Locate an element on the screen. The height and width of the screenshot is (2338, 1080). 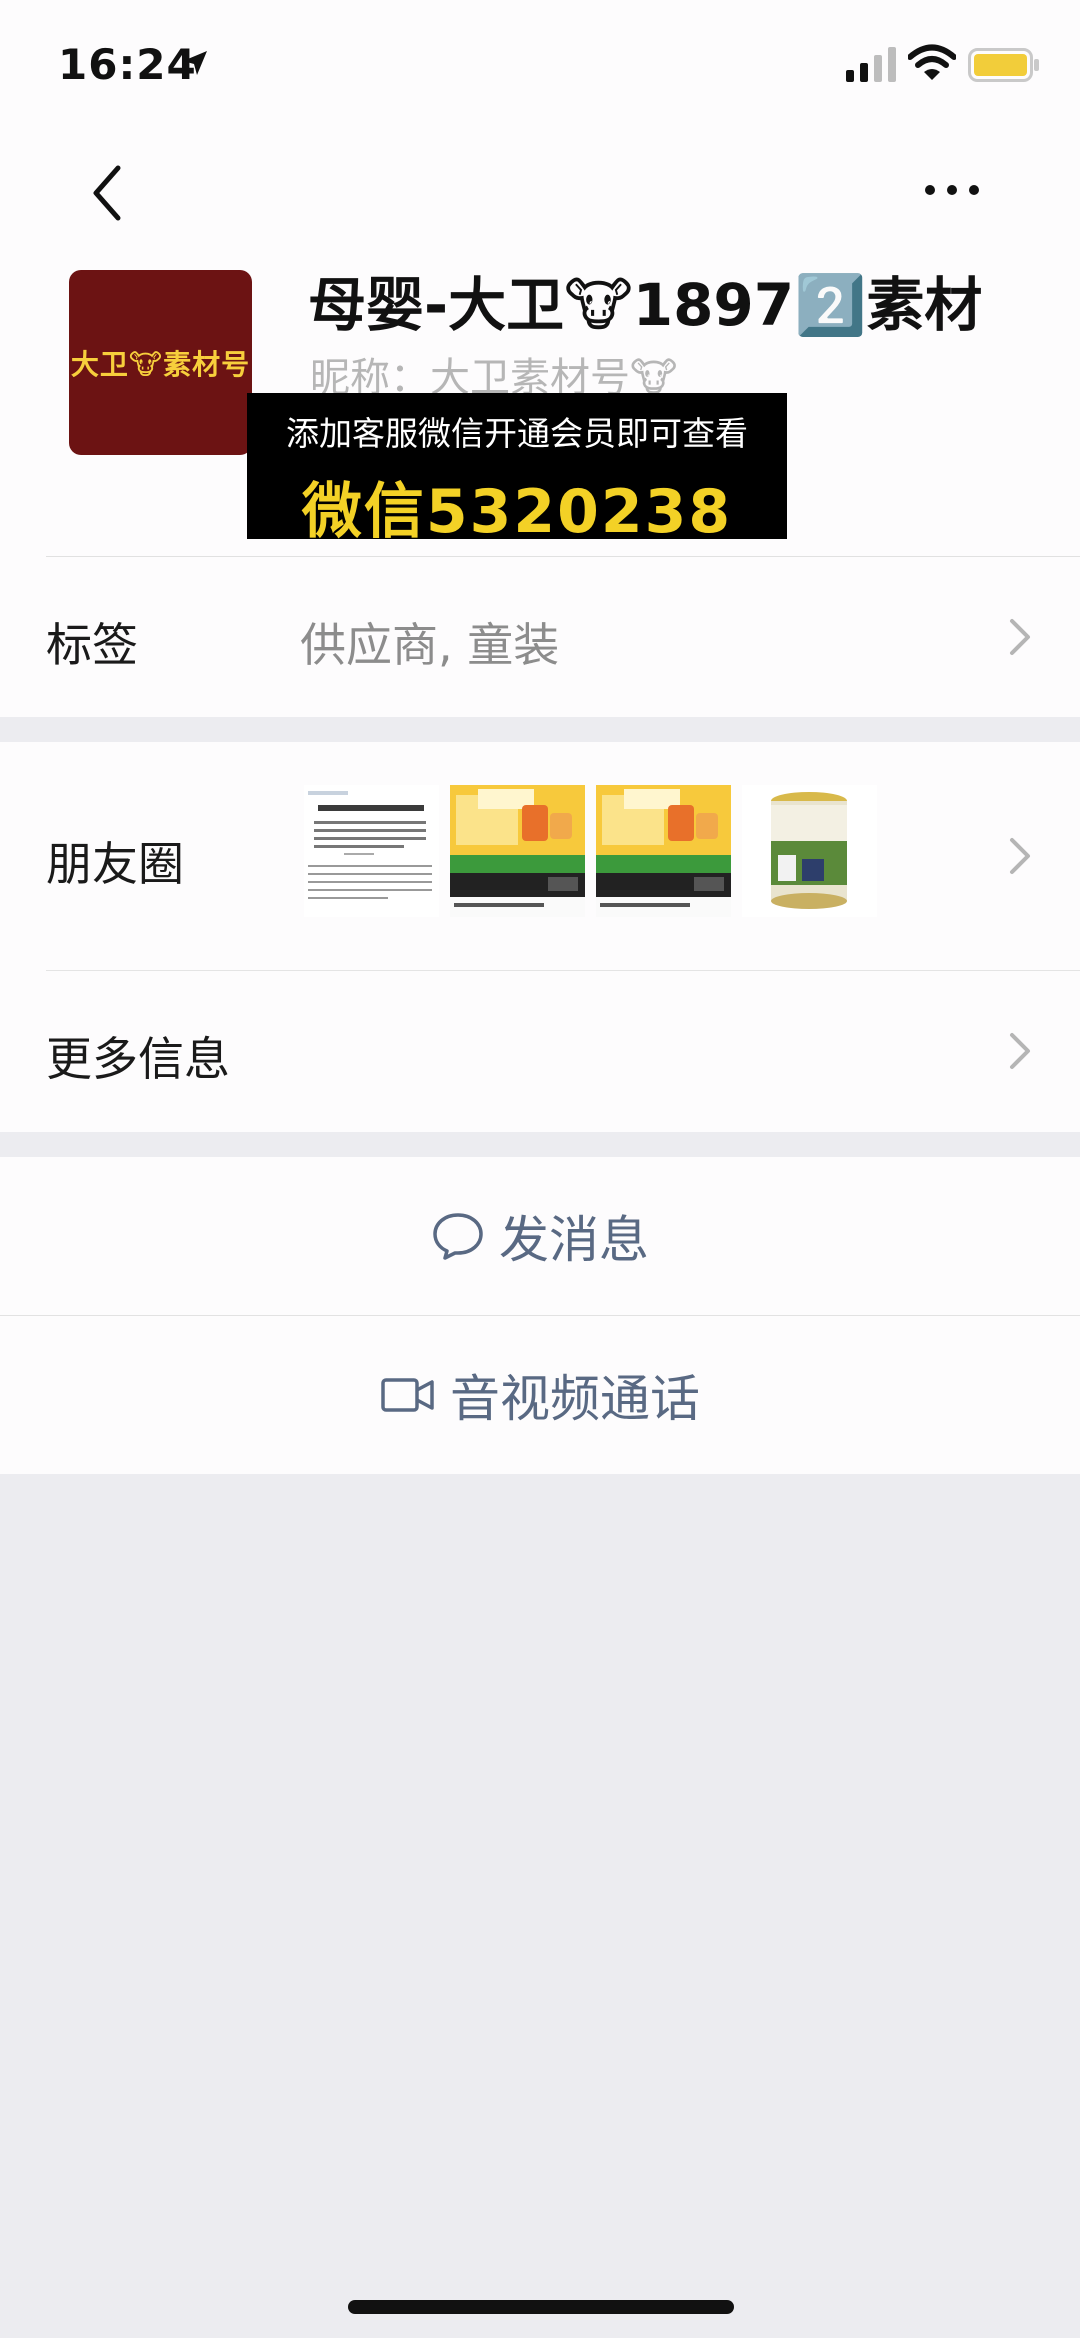
status-bar: 16:24 is located at coordinates (540, 65).